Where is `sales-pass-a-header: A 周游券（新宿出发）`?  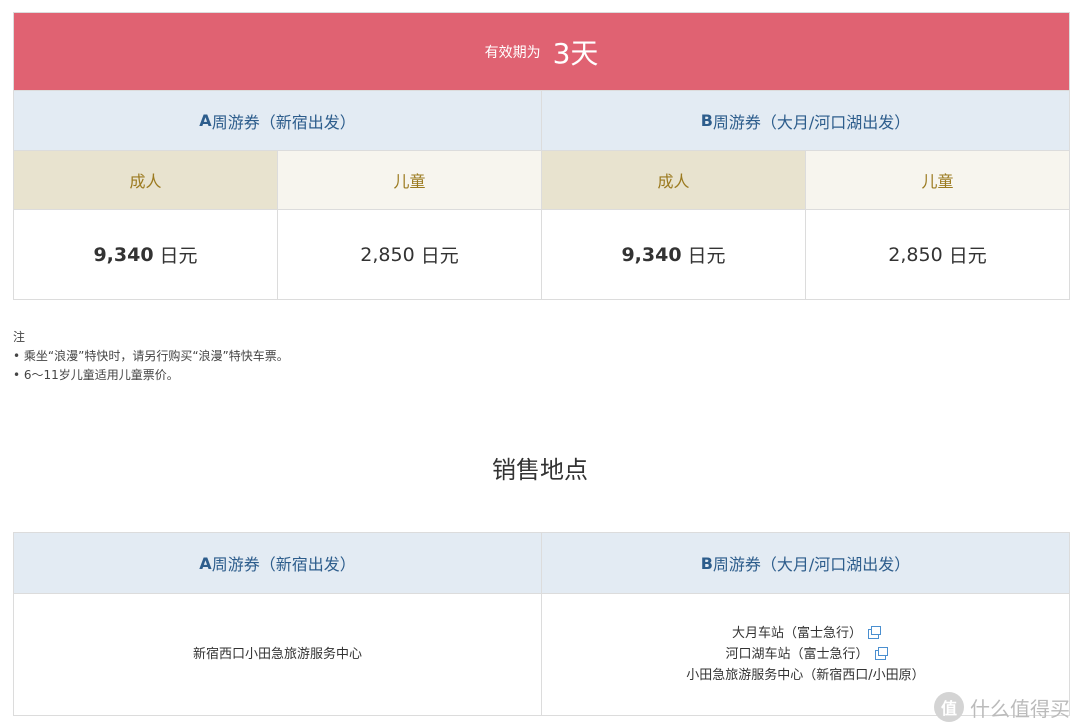 sales-pass-a-header: A 周游券（新宿出发） is located at coordinates (278, 563).